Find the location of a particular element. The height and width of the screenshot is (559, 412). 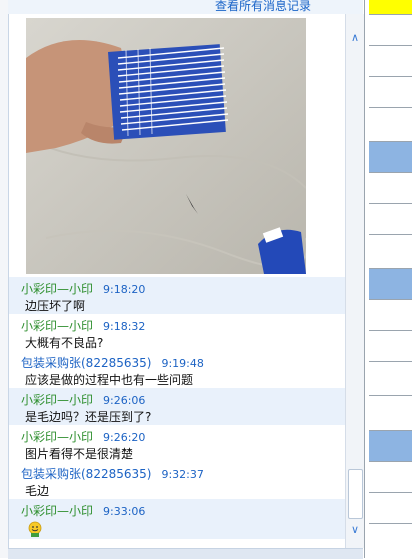

message-item: 包装采购张(82285635) 9:32:37 毛边 is located at coordinates (177, 480).